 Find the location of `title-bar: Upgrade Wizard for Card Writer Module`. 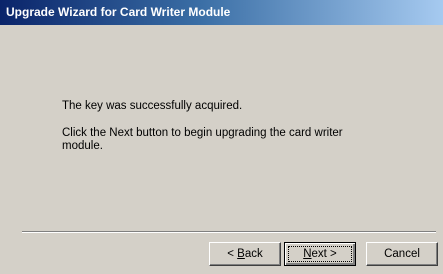

title-bar: Upgrade Wizard for Card Writer Module is located at coordinates (221, 12).